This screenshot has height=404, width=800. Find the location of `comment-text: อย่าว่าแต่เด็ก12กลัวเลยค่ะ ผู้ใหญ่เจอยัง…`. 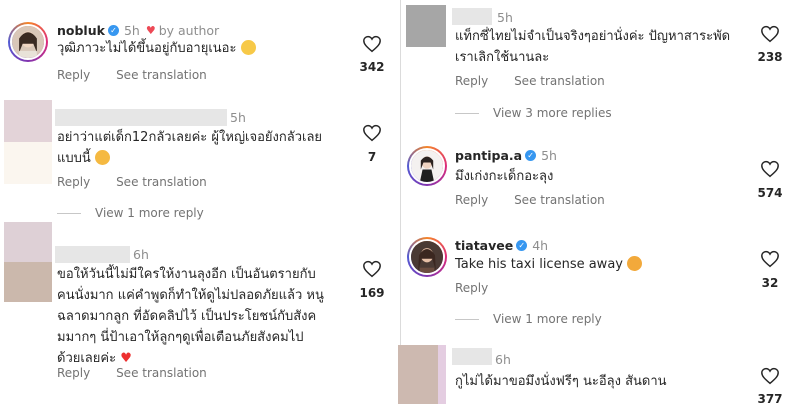

comment-text: อย่าว่าแต่เด็ก12กลัวเลยค่ะ ผู้ใหญ่เจอยัง… is located at coordinates (190, 148).